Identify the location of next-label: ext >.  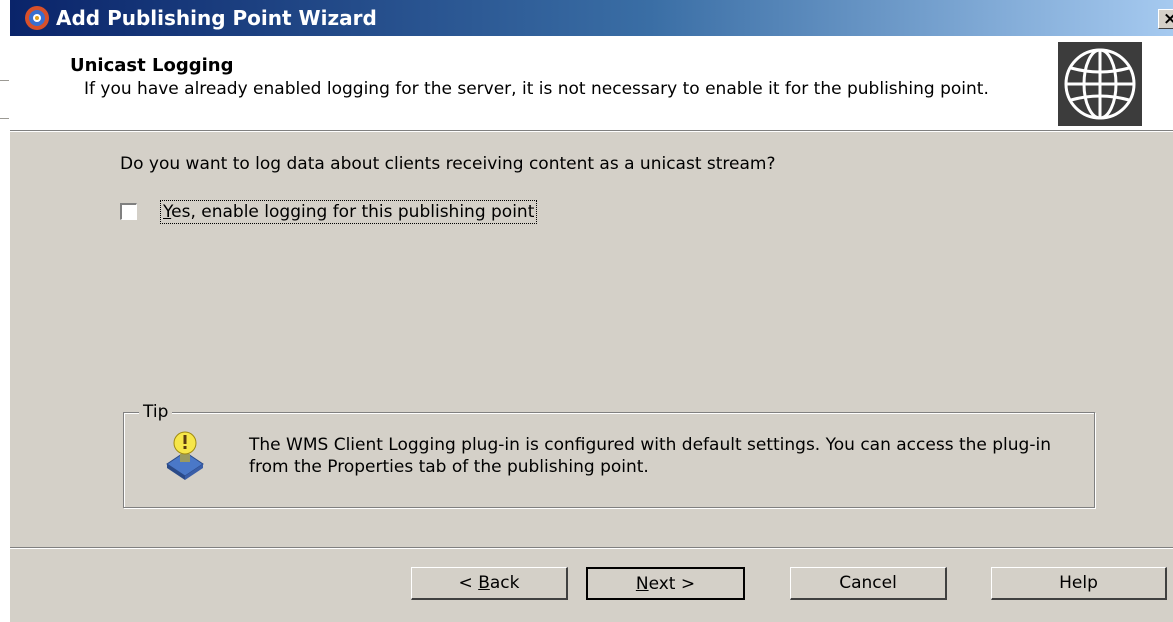
(672, 583).